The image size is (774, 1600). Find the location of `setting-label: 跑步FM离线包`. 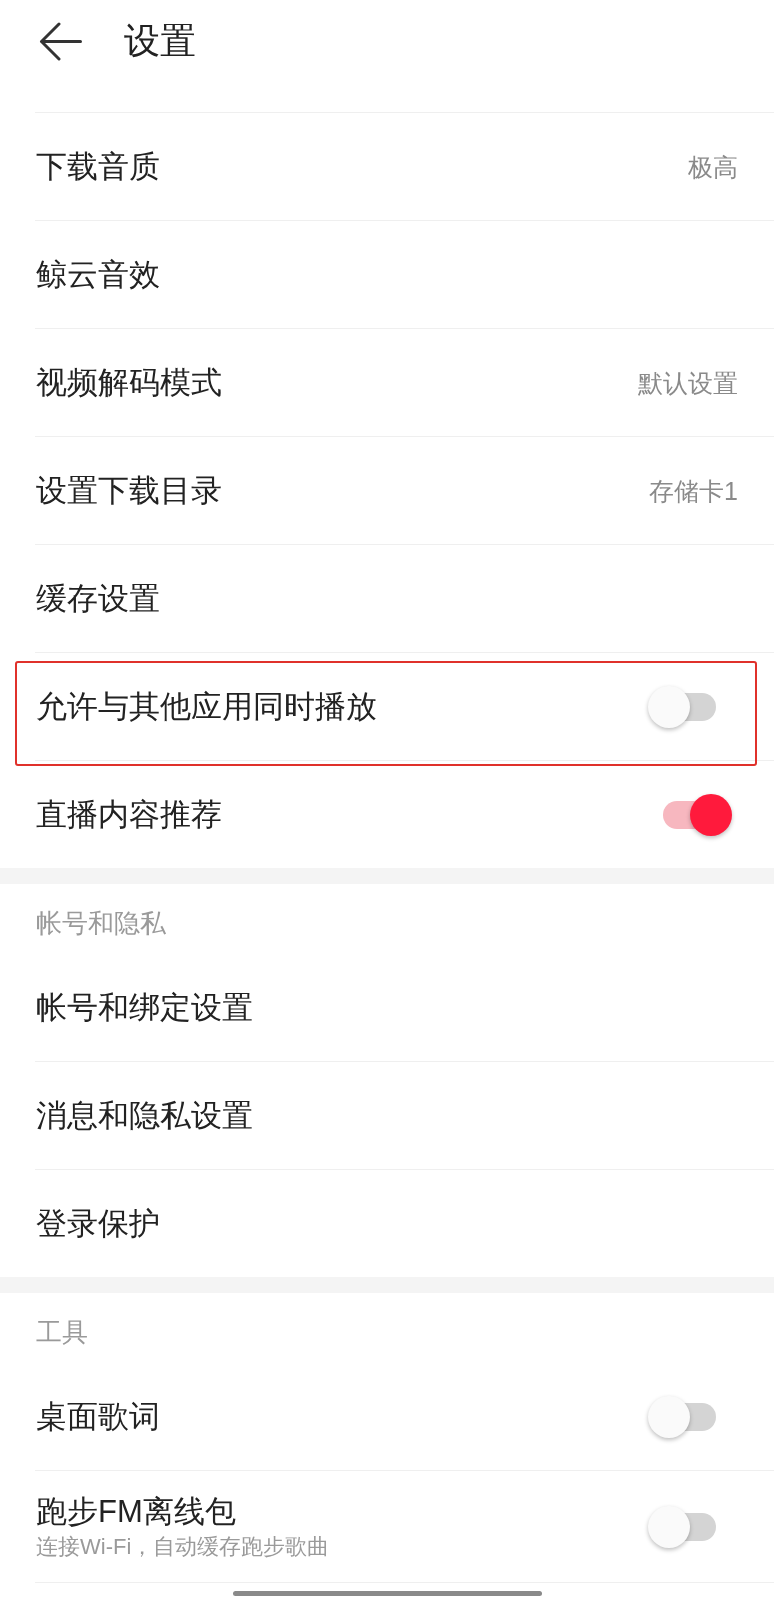

setting-label: 跑步FM离线包 is located at coordinates (136, 1511).